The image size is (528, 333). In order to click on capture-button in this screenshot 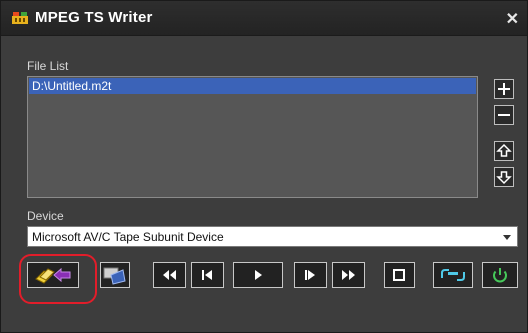, I will do `click(115, 275)`.